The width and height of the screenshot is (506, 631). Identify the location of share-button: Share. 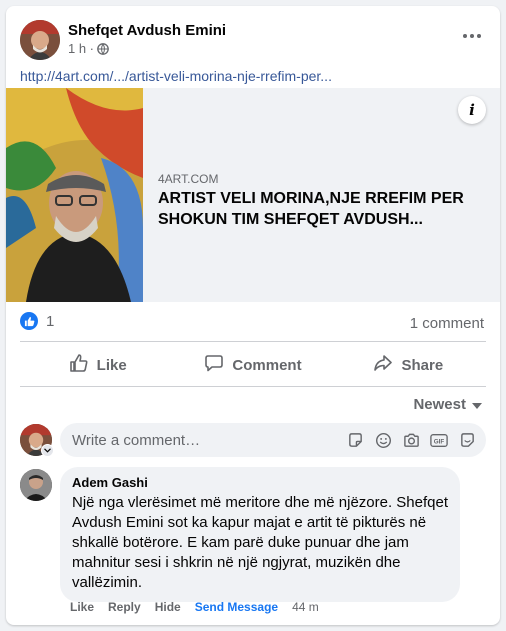
(408, 365).